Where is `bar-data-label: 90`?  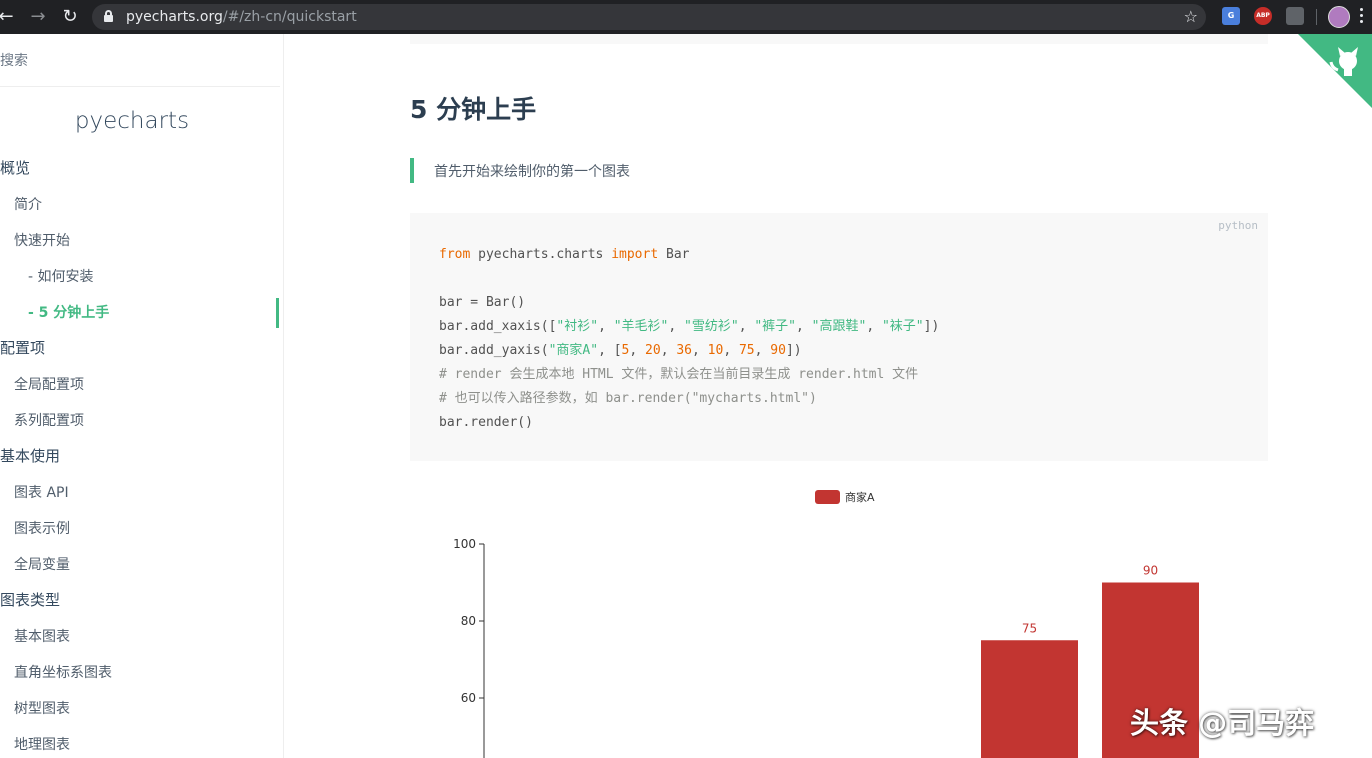 bar-data-label: 90 is located at coordinates (1150, 571).